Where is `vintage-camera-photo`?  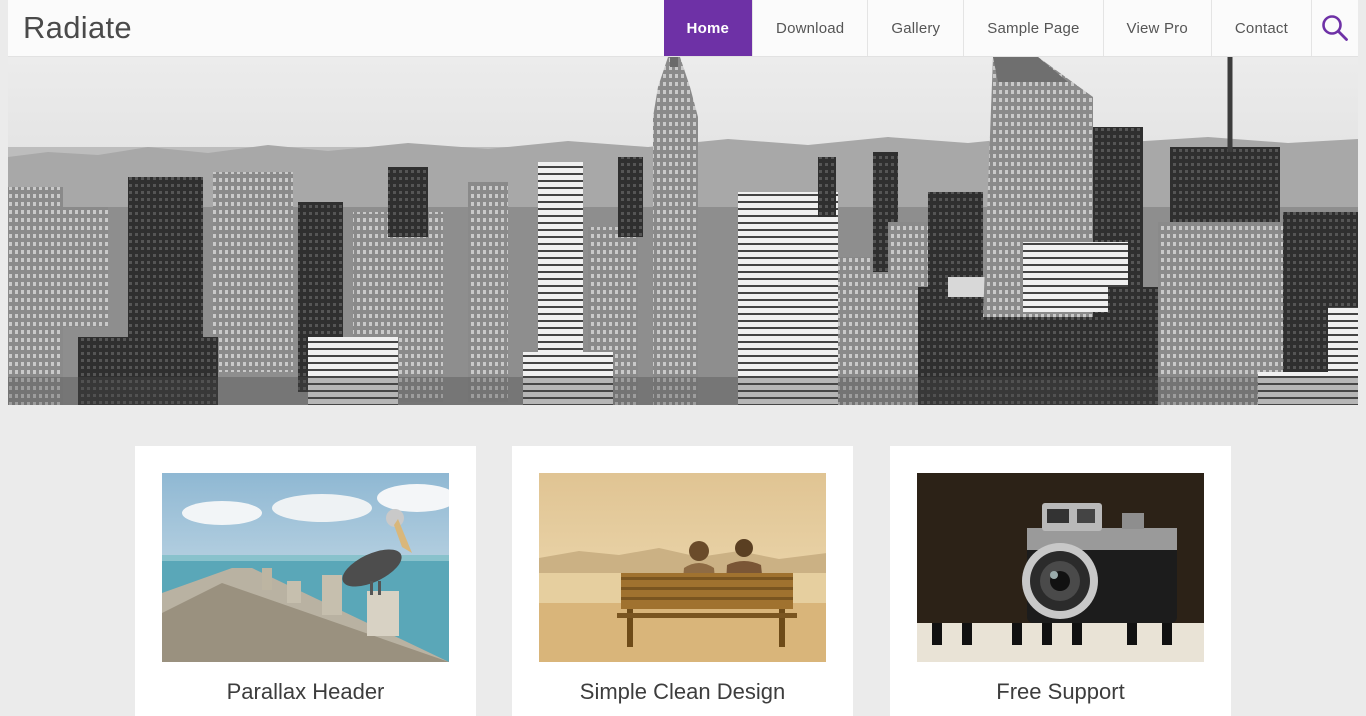 vintage-camera-photo is located at coordinates (1060, 567).